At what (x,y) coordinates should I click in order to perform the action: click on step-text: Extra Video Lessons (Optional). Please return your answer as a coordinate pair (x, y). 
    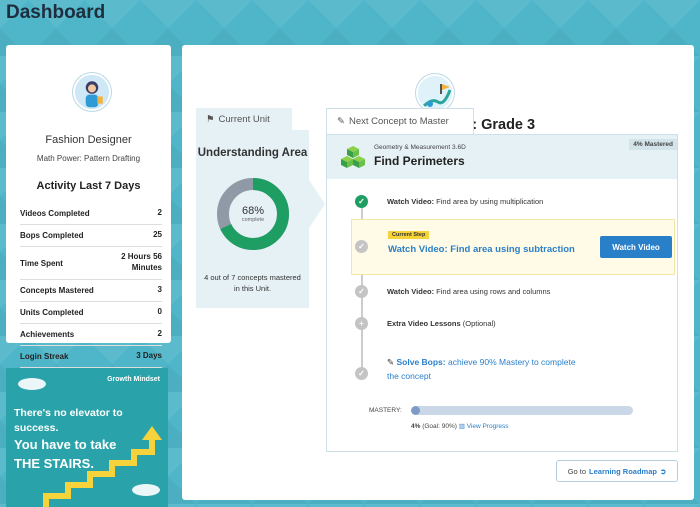
    Looking at the image, I should click on (441, 323).